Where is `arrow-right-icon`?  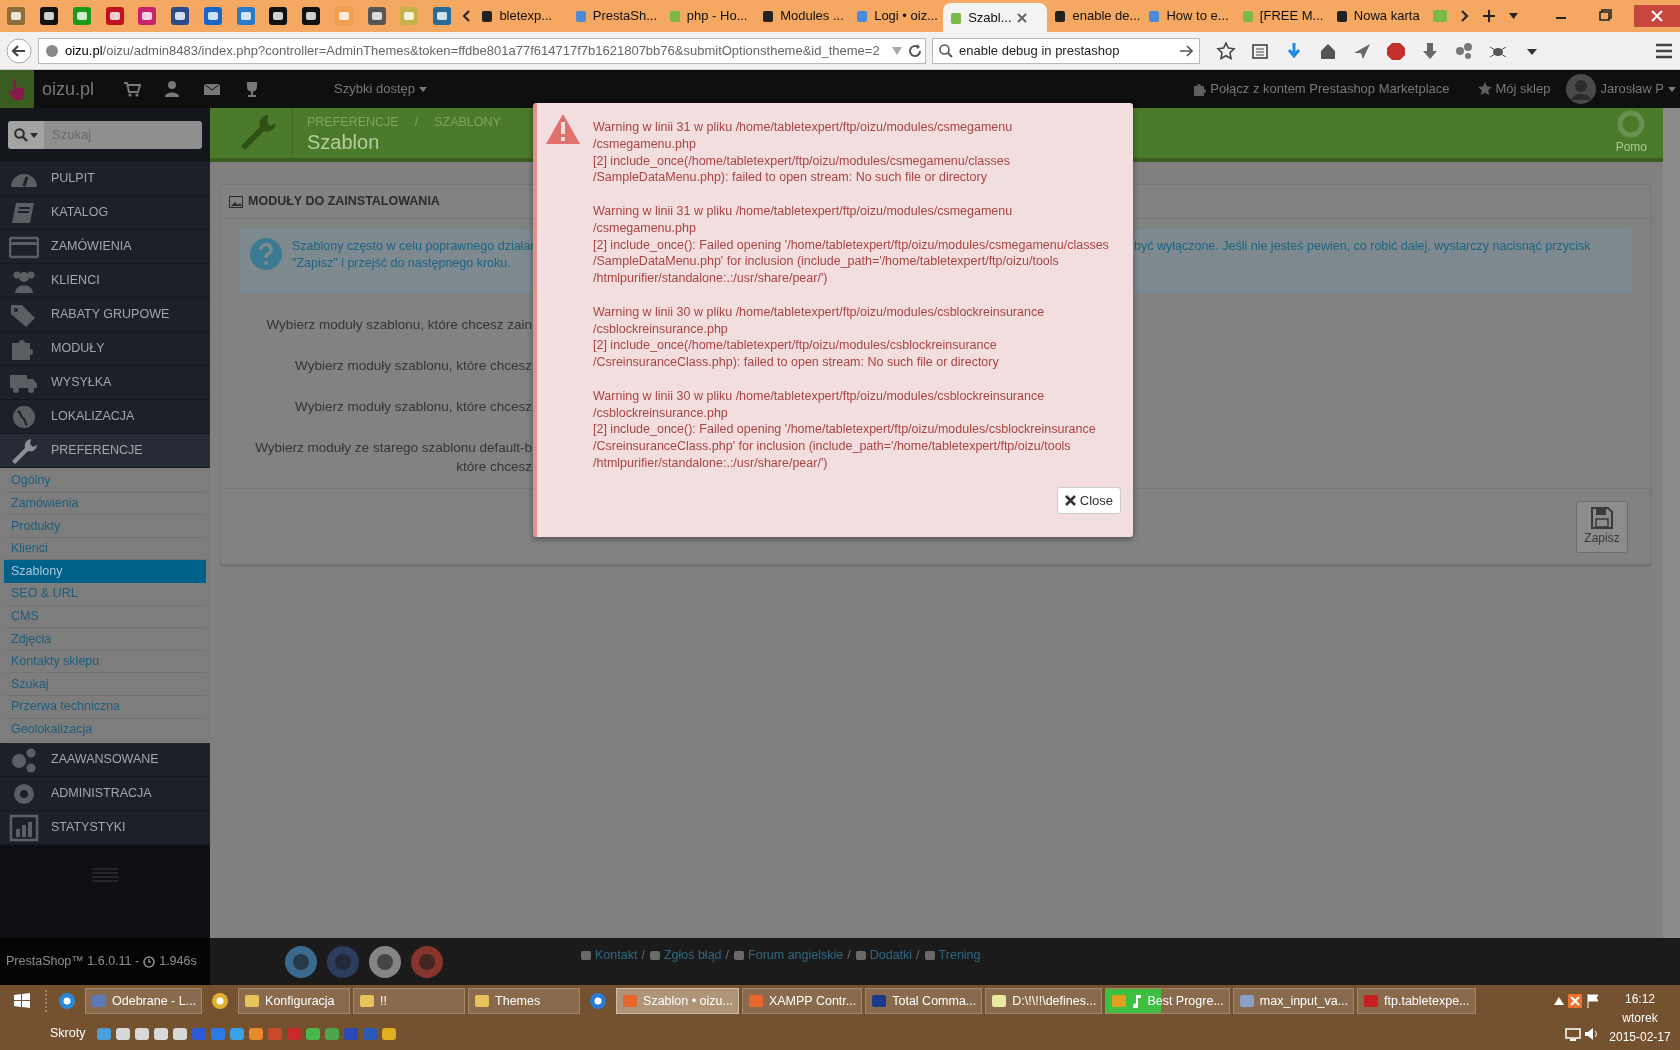 arrow-right-icon is located at coordinates (1186, 50).